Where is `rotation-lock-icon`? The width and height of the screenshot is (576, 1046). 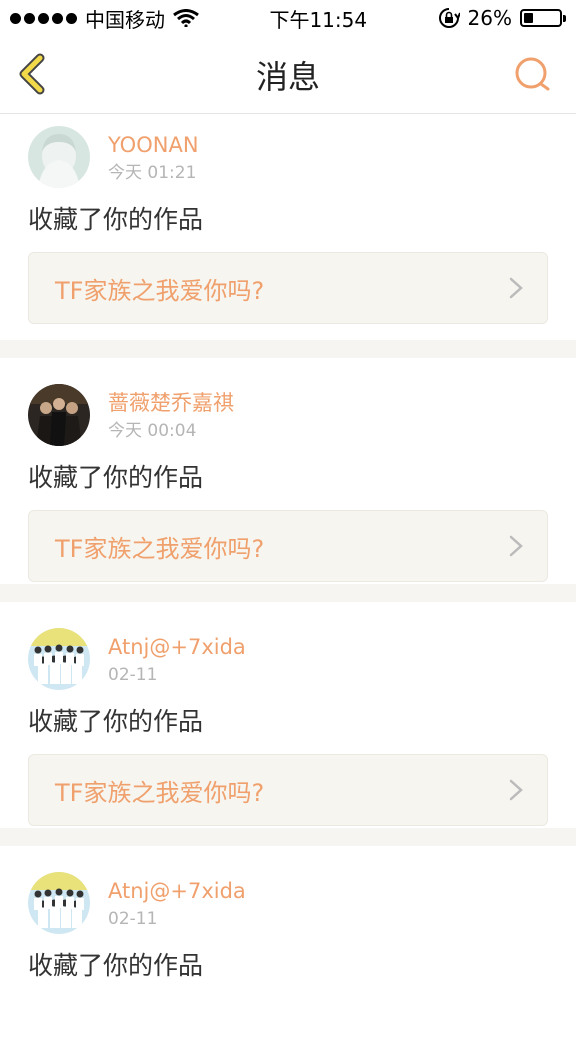 rotation-lock-icon is located at coordinates (449, 18).